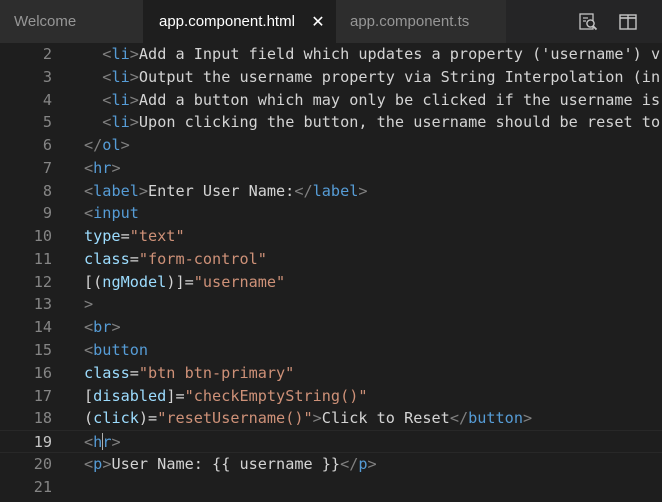 Image resolution: width=662 pixels, height=502 pixels. What do you see at coordinates (331, 282) in the screenshot?
I see `code-line: 12 [(ngModel)]="username"` at bounding box center [331, 282].